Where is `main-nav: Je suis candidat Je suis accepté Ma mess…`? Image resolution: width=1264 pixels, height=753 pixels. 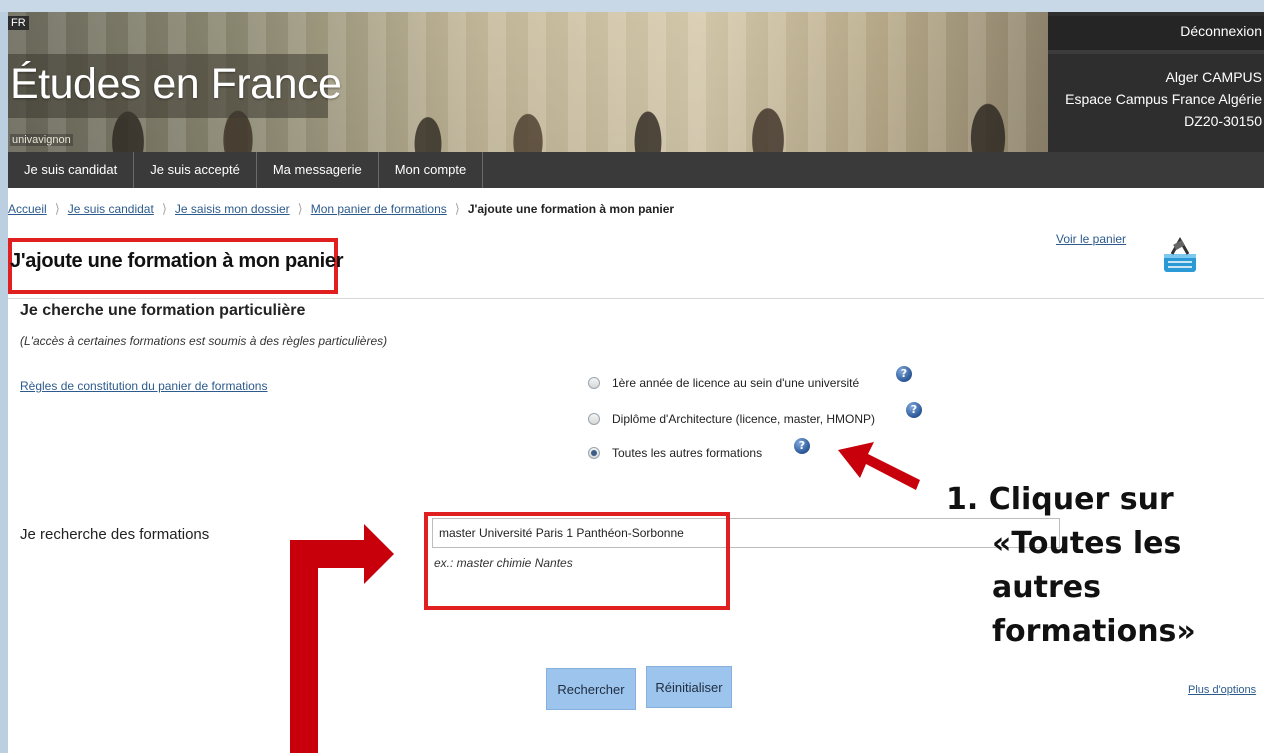 main-nav: Je suis candidat Je suis accepté Ma mess… is located at coordinates (636, 170).